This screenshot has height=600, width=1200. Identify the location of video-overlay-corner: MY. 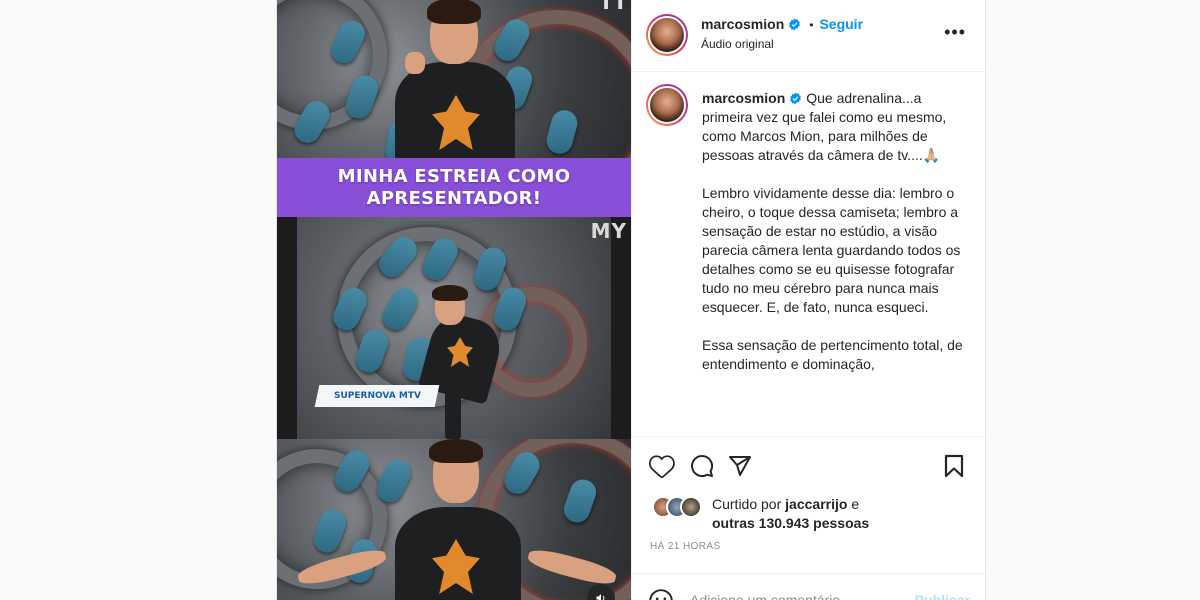
(608, 231).